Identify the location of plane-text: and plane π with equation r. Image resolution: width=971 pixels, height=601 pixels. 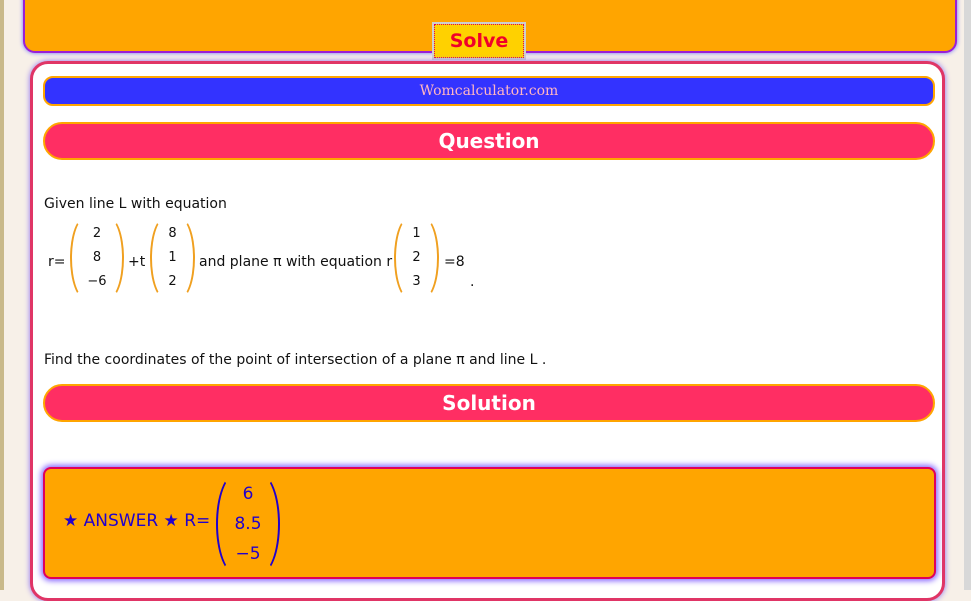
(296, 262).